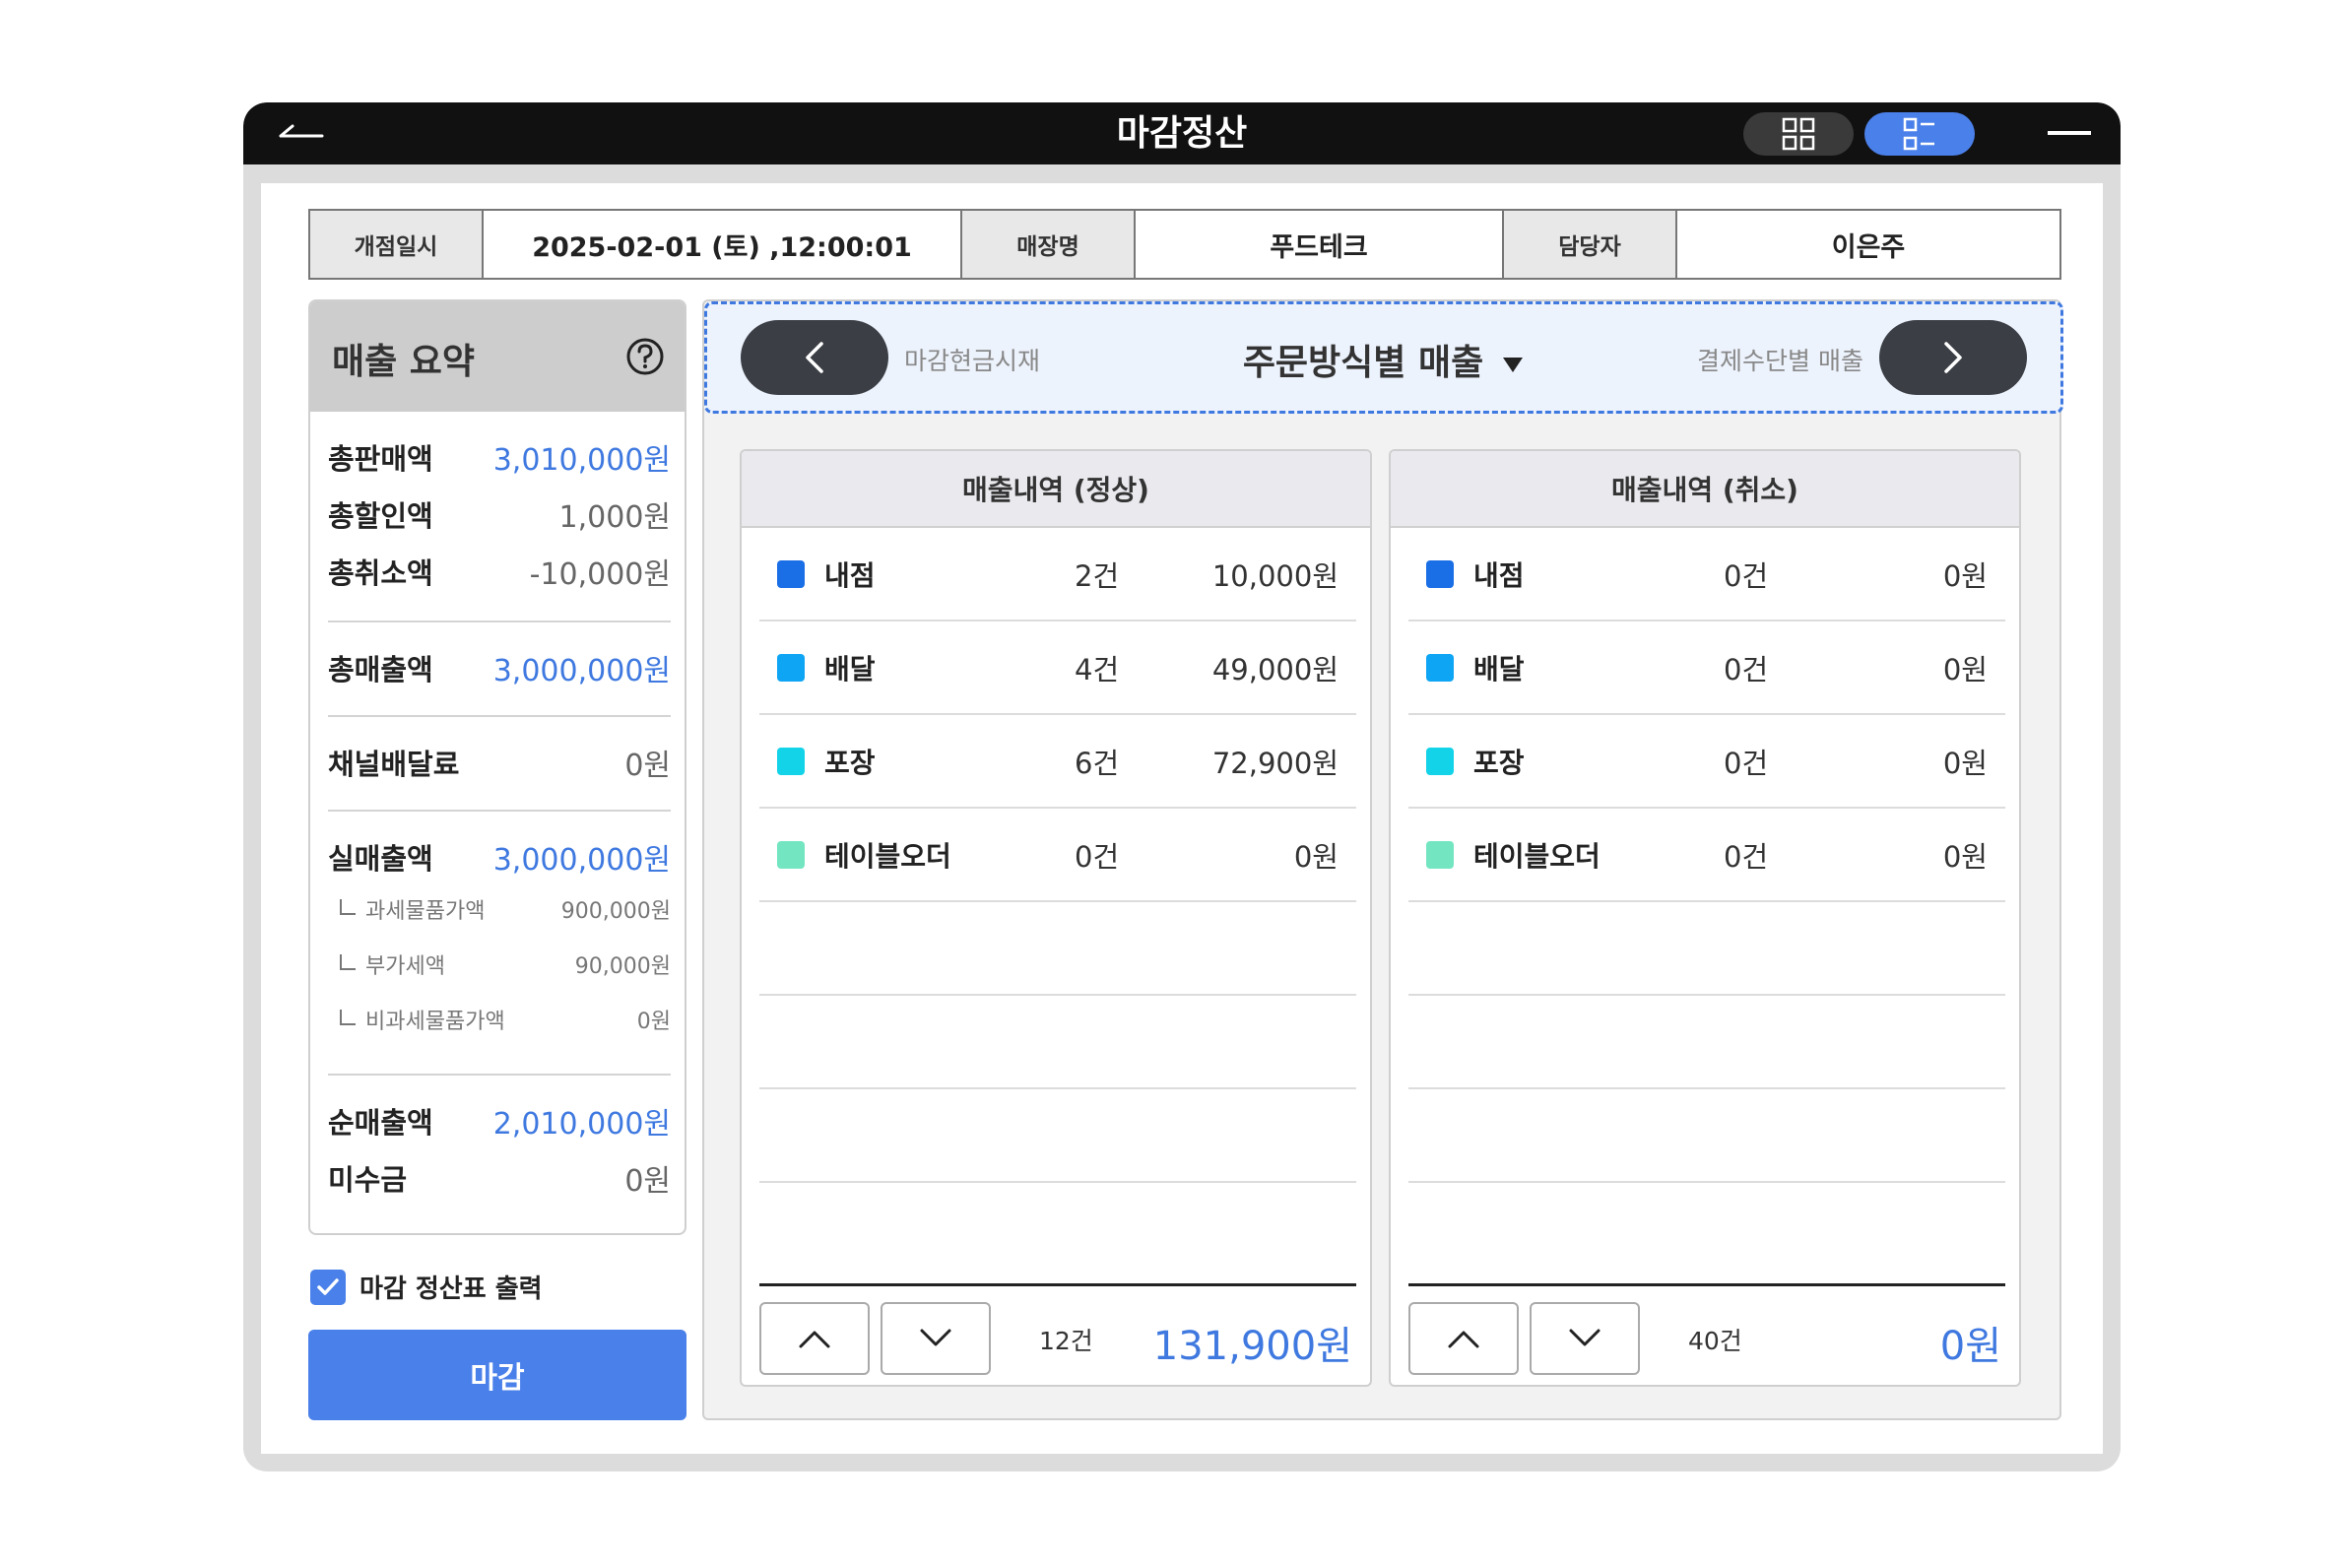 The width and height of the screenshot is (2352, 1568). Describe the element at coordinates (1275, 576) in the screenshot. I see `order-amount: 10,000원` at that location.